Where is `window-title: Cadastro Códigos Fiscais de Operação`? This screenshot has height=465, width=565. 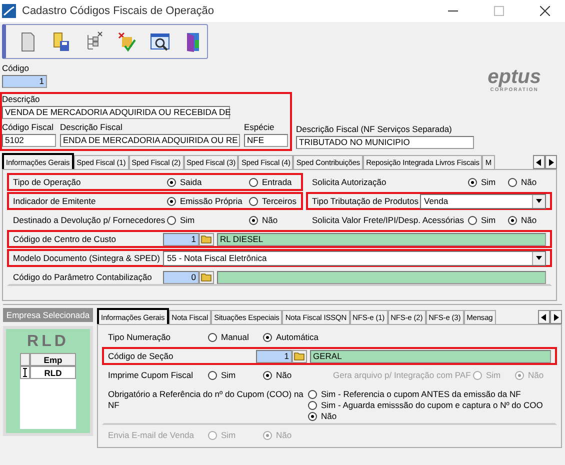
window-title: Cadastro Códigos Fiscais de Operação is located at coordinates (118, 11).